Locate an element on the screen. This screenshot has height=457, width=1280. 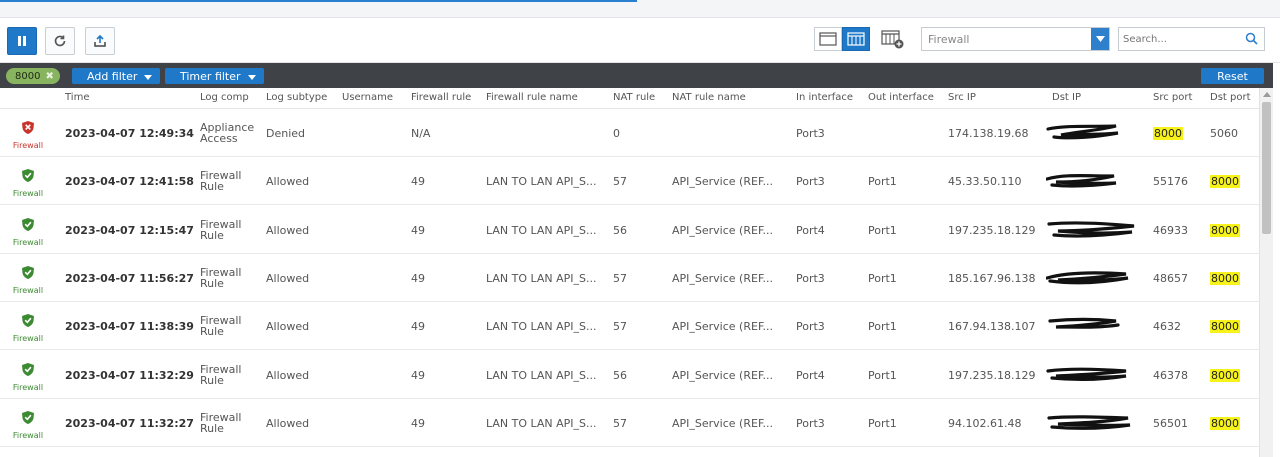
add-column-icon is located at coordinates (892, 39).